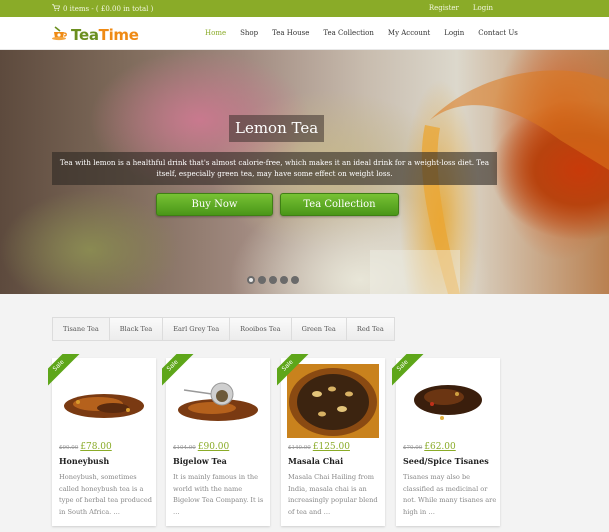 The width and height of the screenshot is (609, 532). I want to click on product-name: Masala Chai, so click(315, 461).